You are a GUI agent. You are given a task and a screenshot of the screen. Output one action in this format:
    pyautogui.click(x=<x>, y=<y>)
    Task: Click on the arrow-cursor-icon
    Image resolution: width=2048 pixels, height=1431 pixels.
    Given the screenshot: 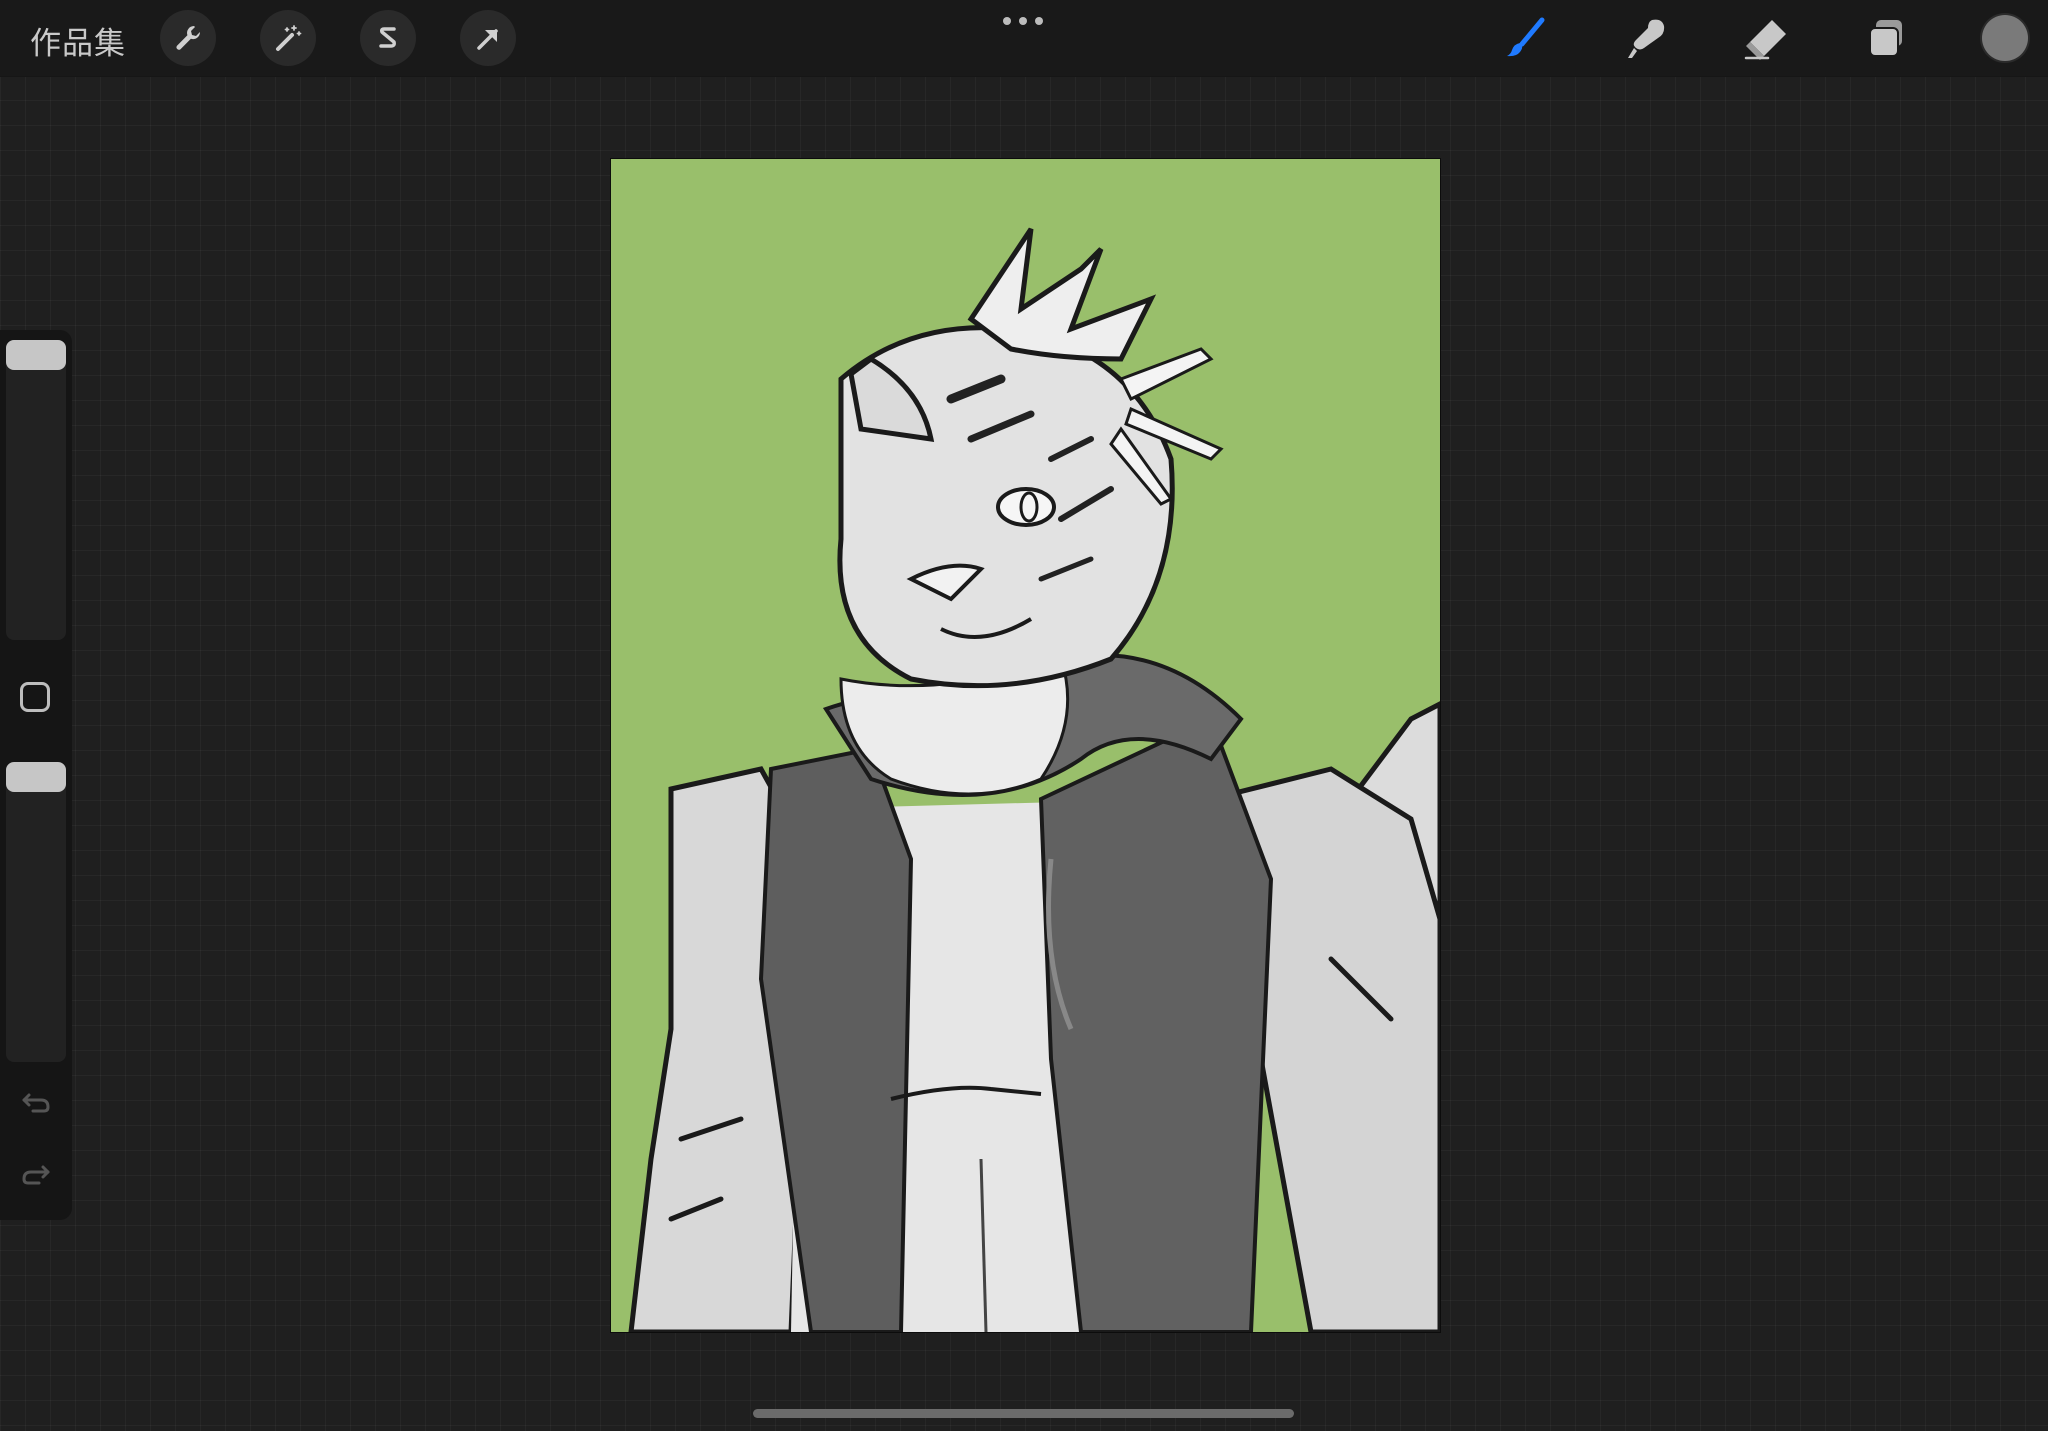 What is the action you would take?
    pyautogui.click(x=487, y=39)
    